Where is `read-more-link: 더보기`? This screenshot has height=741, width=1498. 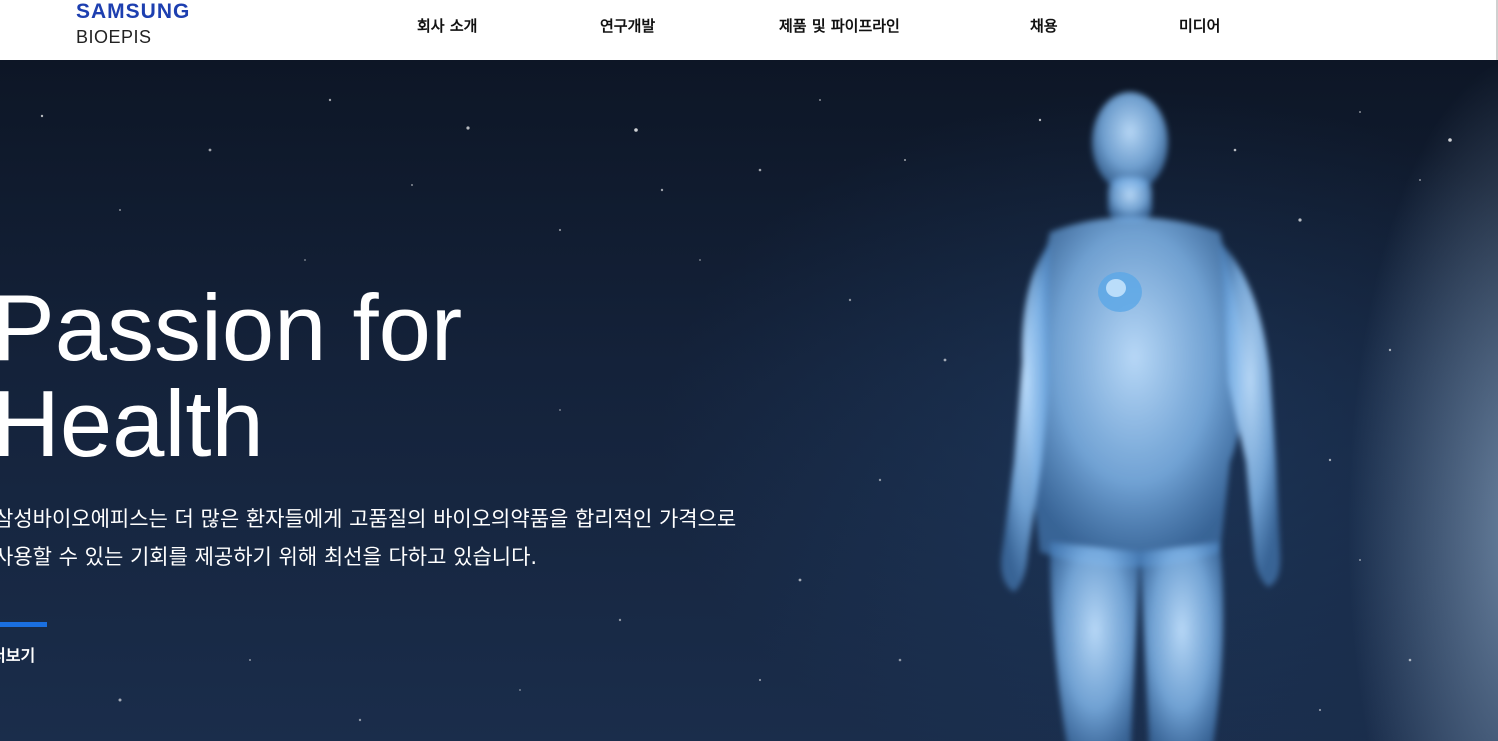
read-more-link: 더보기 is located at coordinates (17, 656).